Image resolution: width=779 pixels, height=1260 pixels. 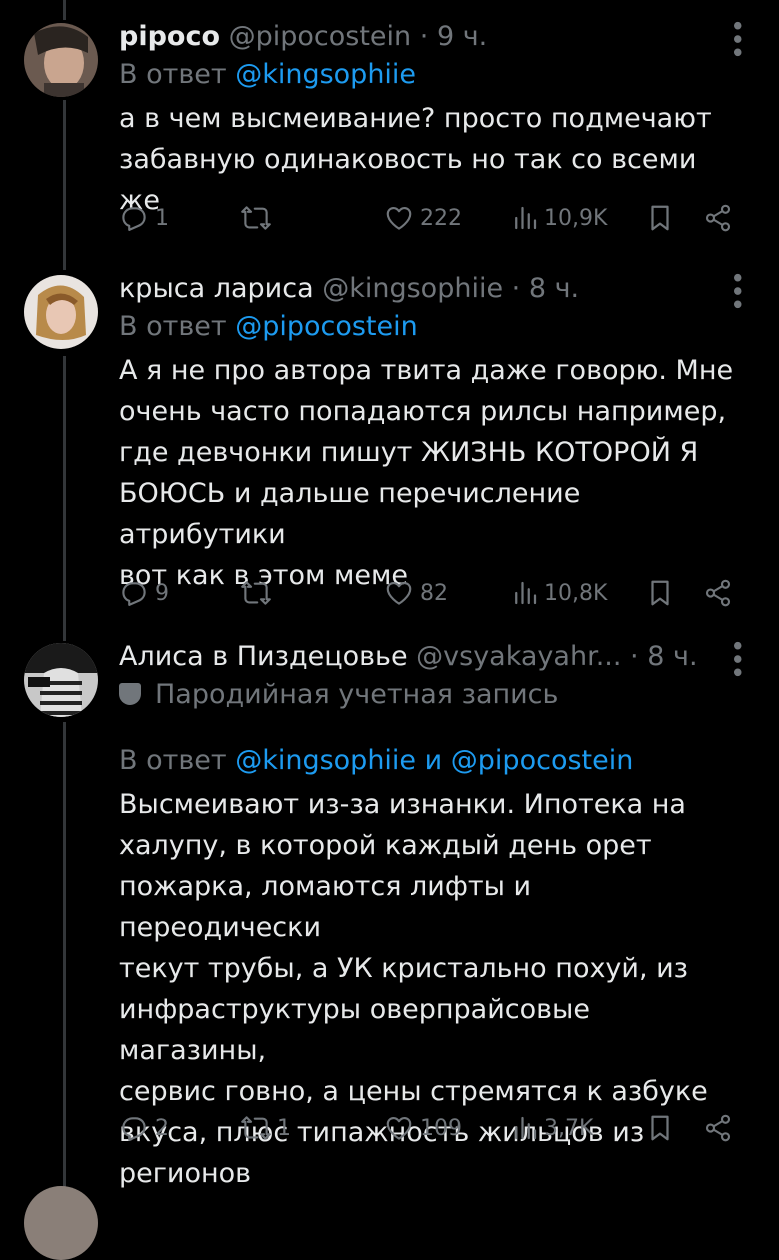 What do you see at coordinates (350, 514) in the screenshot?
I see `text-line: БОЮСЬ и дальше перечисление атрибутики` at bounding box center [350, 514].